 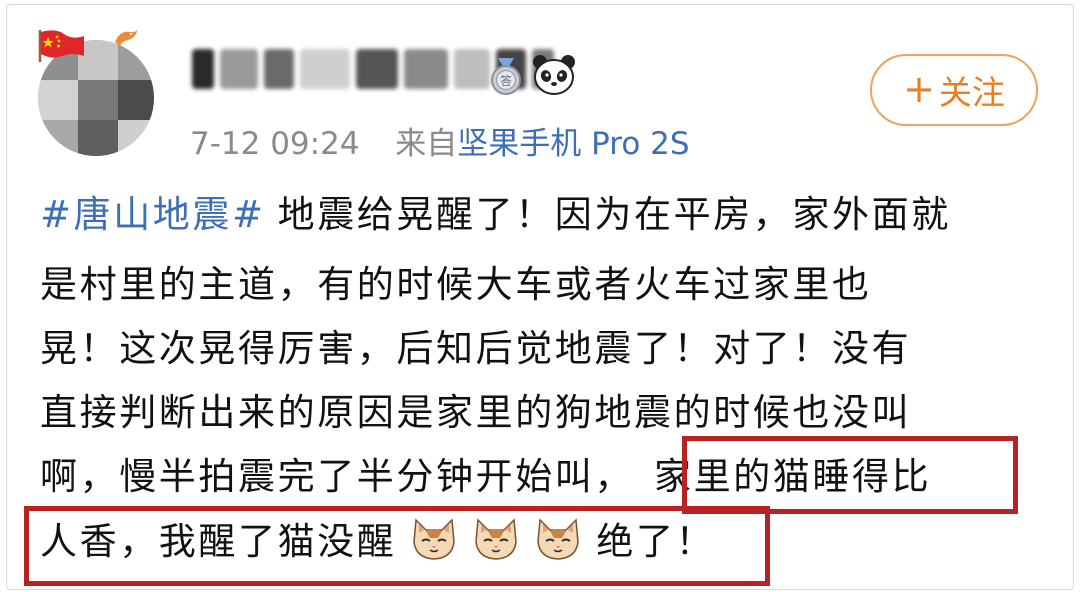 What do you see at coordinates (61, 46) in the screenshot?
I see `china-flag-icon` at bounding box center [61, 46].